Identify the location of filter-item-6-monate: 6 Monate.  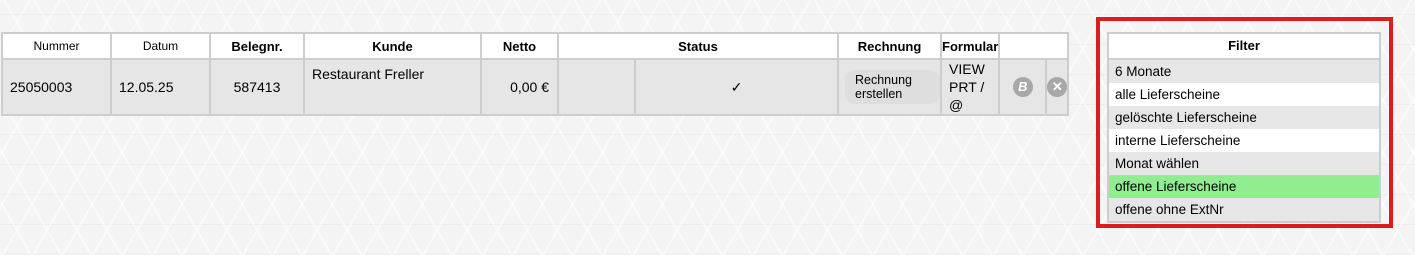
(1244, 71).